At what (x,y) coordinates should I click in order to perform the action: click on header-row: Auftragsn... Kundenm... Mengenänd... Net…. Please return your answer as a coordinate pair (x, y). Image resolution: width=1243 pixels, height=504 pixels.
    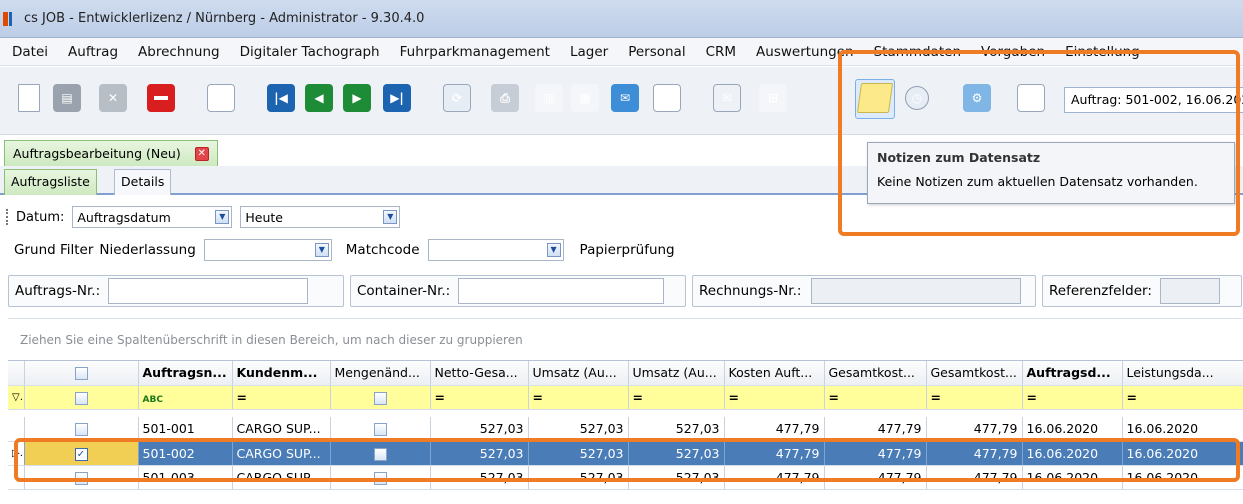
    Looking at the image, I should click on (625, 373).